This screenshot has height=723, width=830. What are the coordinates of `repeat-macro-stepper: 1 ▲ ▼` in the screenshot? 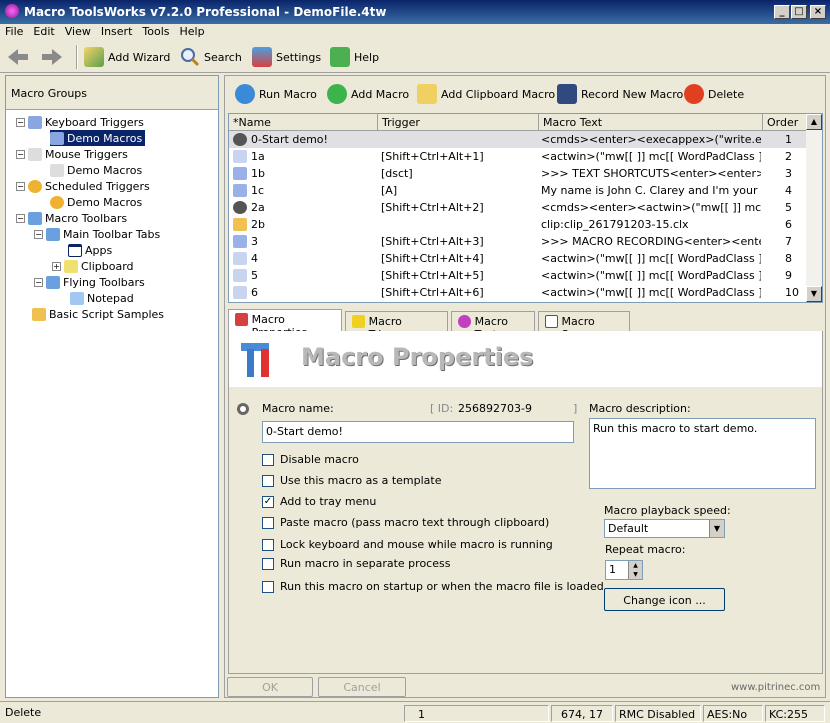 It's located at (624, 570).